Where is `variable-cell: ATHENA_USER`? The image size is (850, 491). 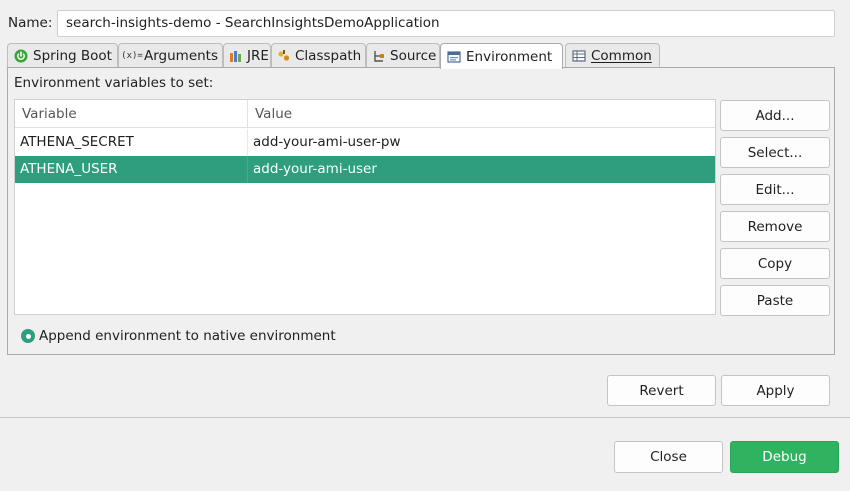 variable-cell: ATHENA_USER is located at coordinates (131, 169).